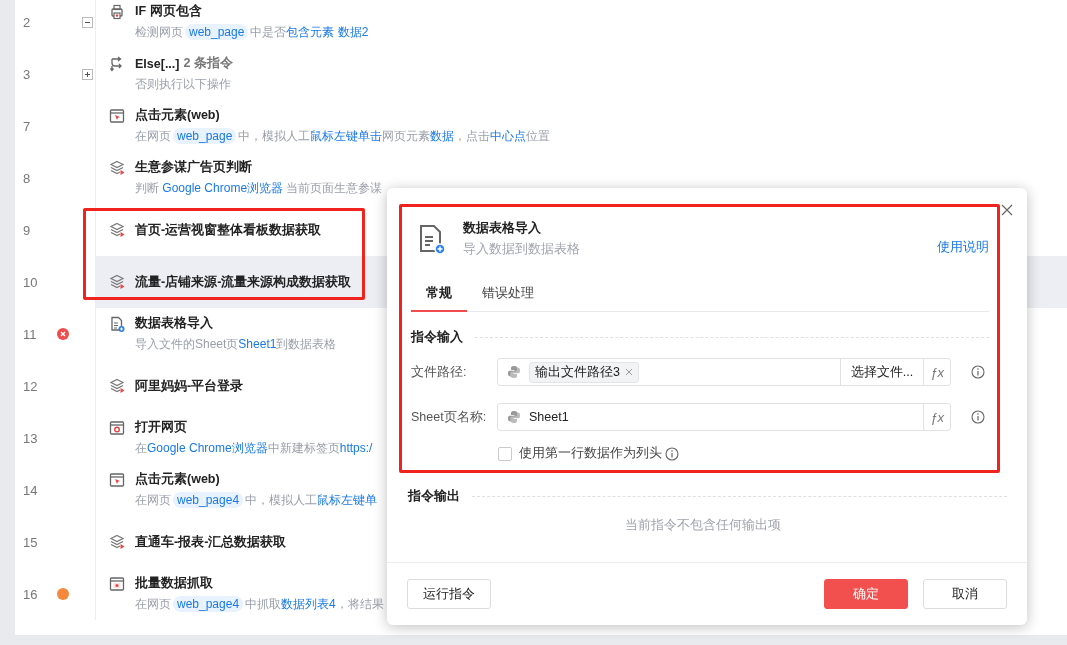 Image resolution: width=1067 pixels, height=645 pixels. I want to click on step-title: 批量数据抓取, so click(174, 583).